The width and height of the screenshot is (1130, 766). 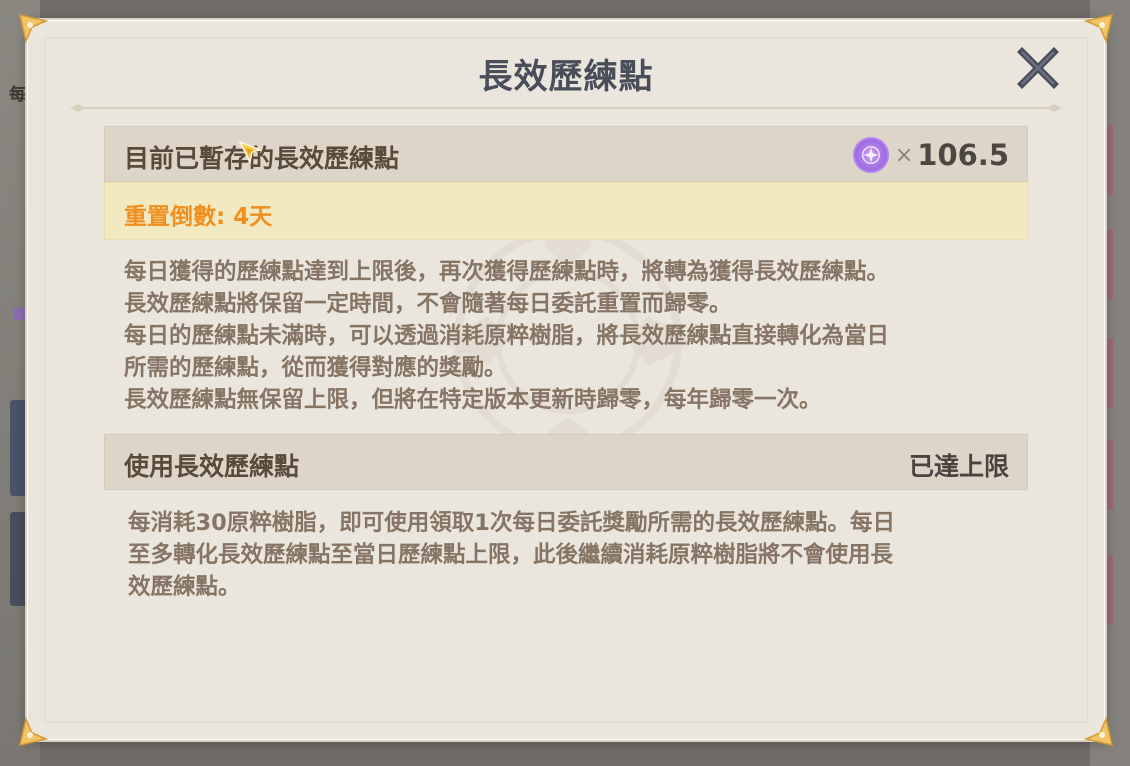 I want to click on times-symbol: ×, so click(x=904, y=155).